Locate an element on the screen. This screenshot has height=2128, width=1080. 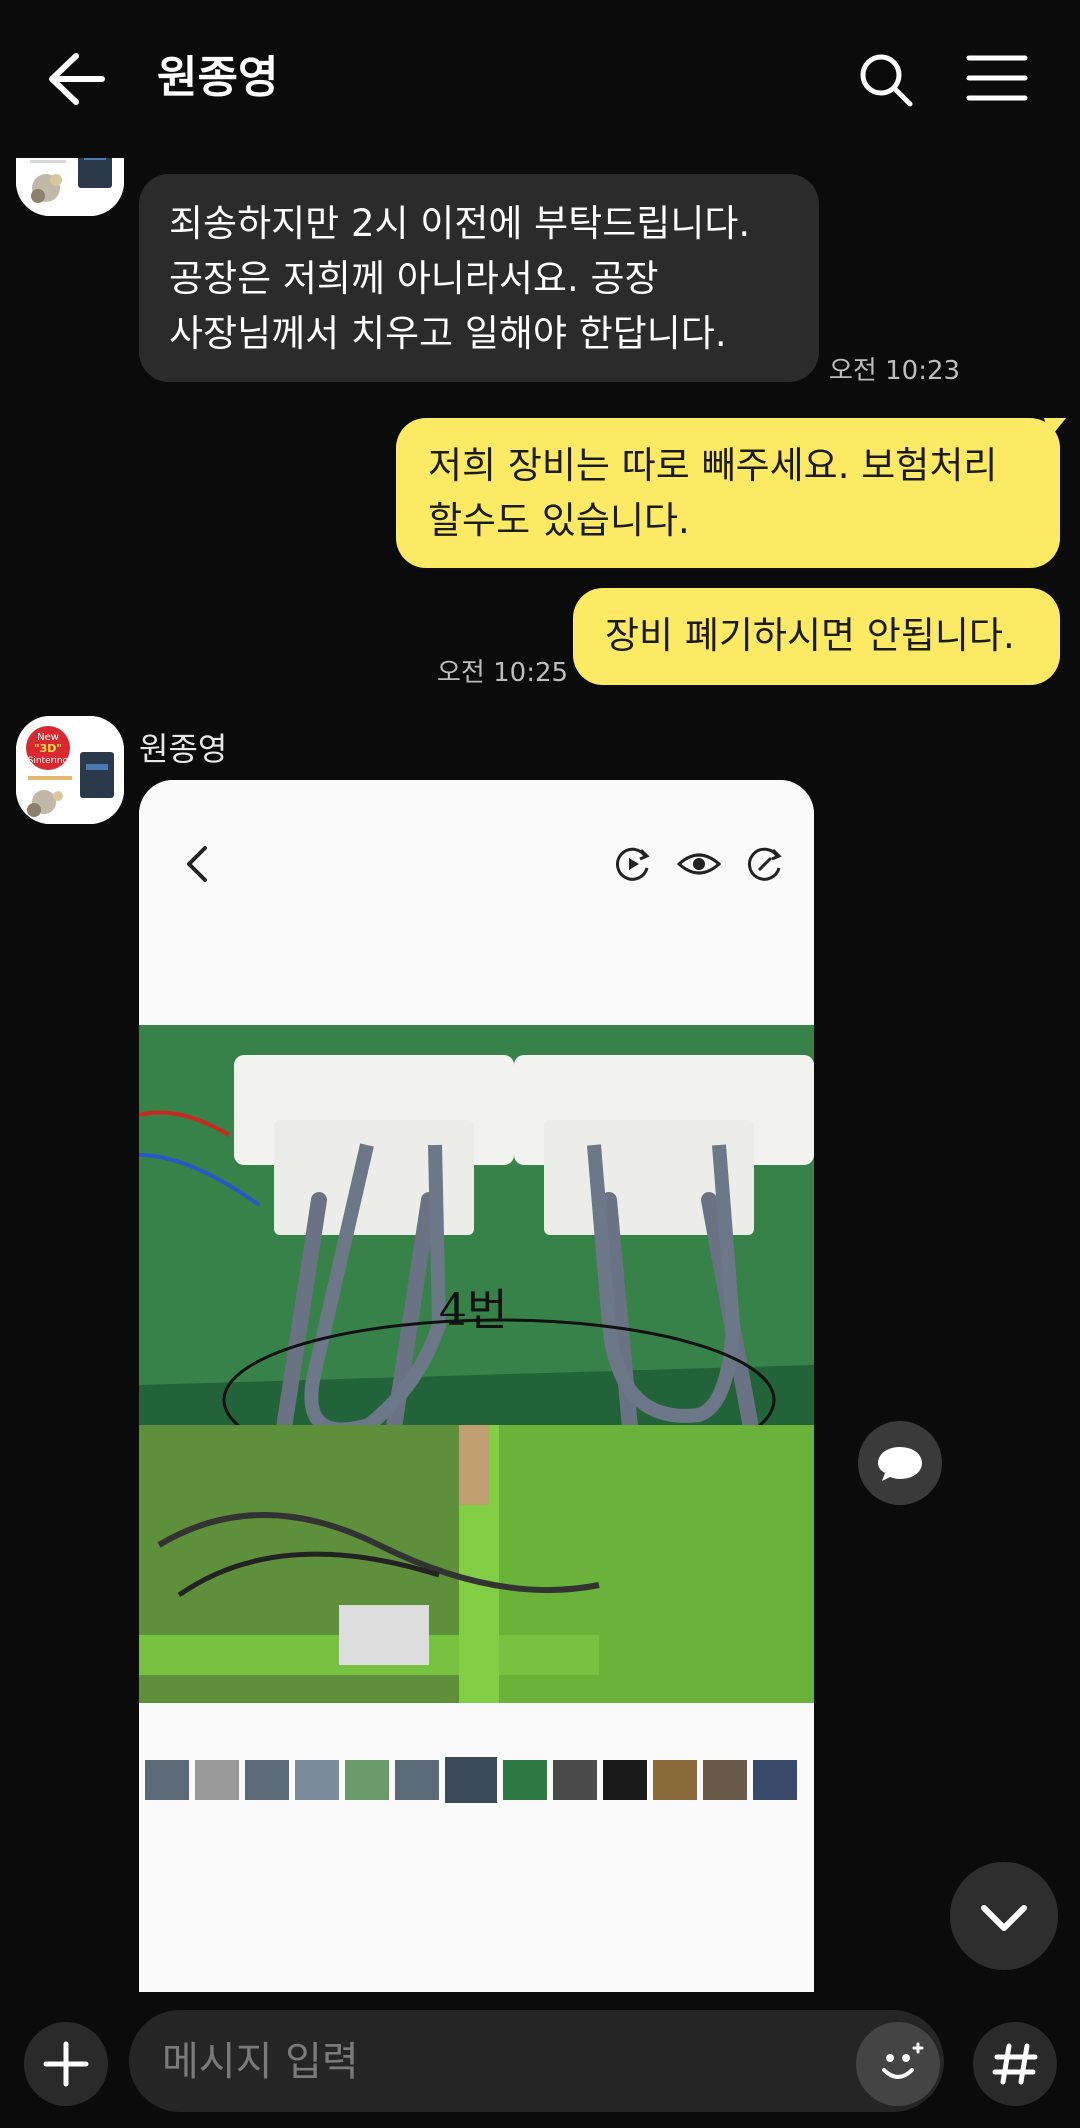
plus-icon is located at coordinates (66, 2064).